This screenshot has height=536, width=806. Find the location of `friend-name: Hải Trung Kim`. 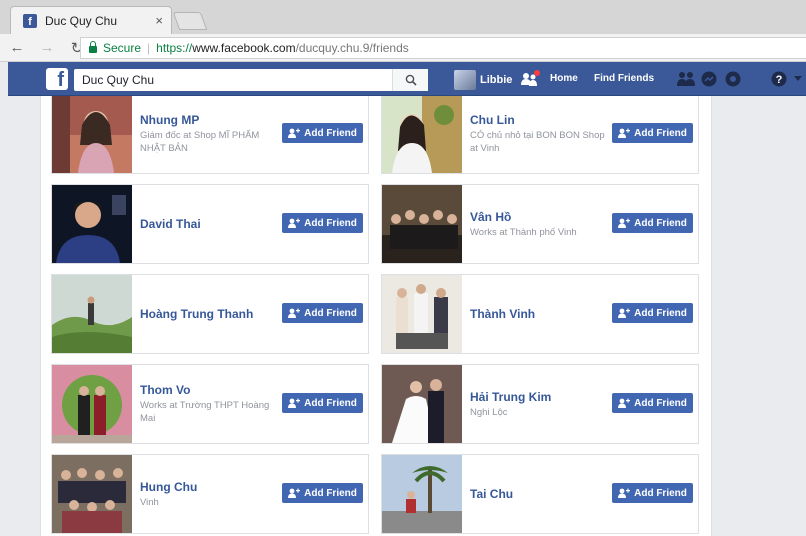

friend-name: Hải Trung Kim is located at coordinates (539, 397).